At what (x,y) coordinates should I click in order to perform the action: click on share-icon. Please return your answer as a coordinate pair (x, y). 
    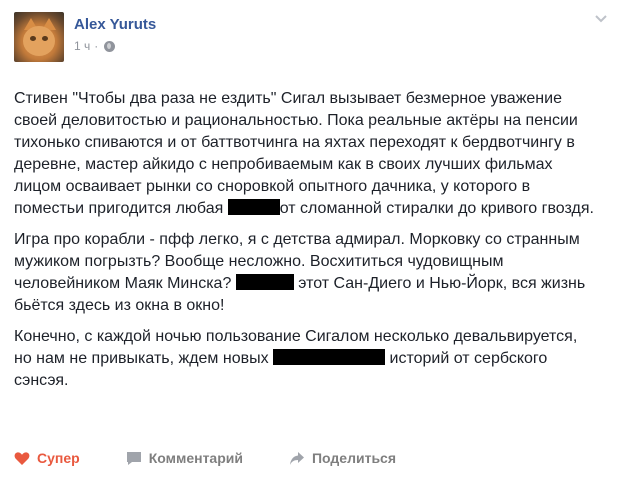
    Looking at the image, I should click on (296, 458).